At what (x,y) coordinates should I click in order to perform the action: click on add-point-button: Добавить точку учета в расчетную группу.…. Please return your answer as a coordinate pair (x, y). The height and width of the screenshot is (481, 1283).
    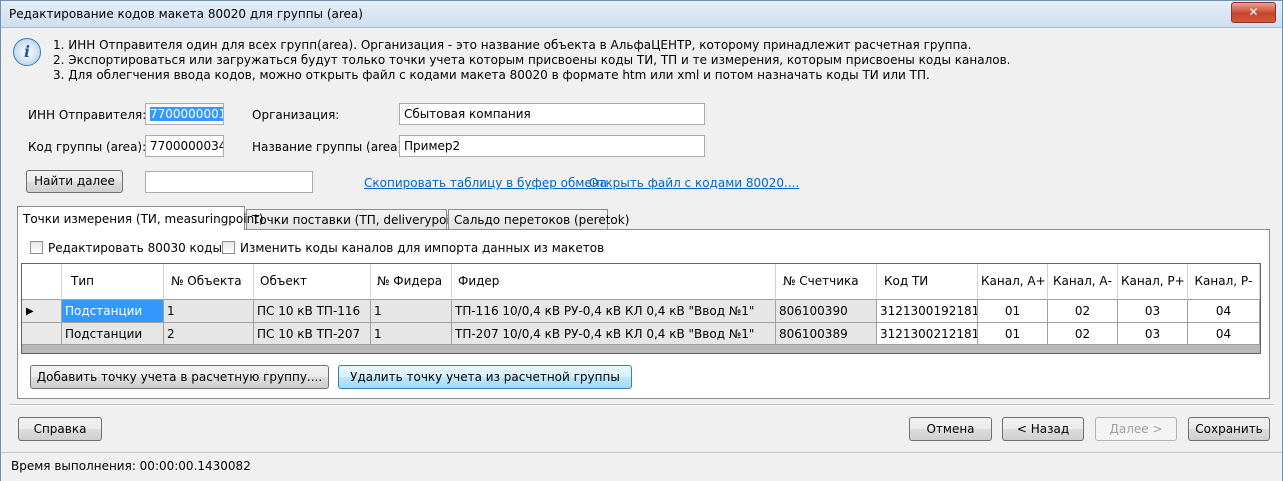
    Looking at the image, I should click on (179, 377).